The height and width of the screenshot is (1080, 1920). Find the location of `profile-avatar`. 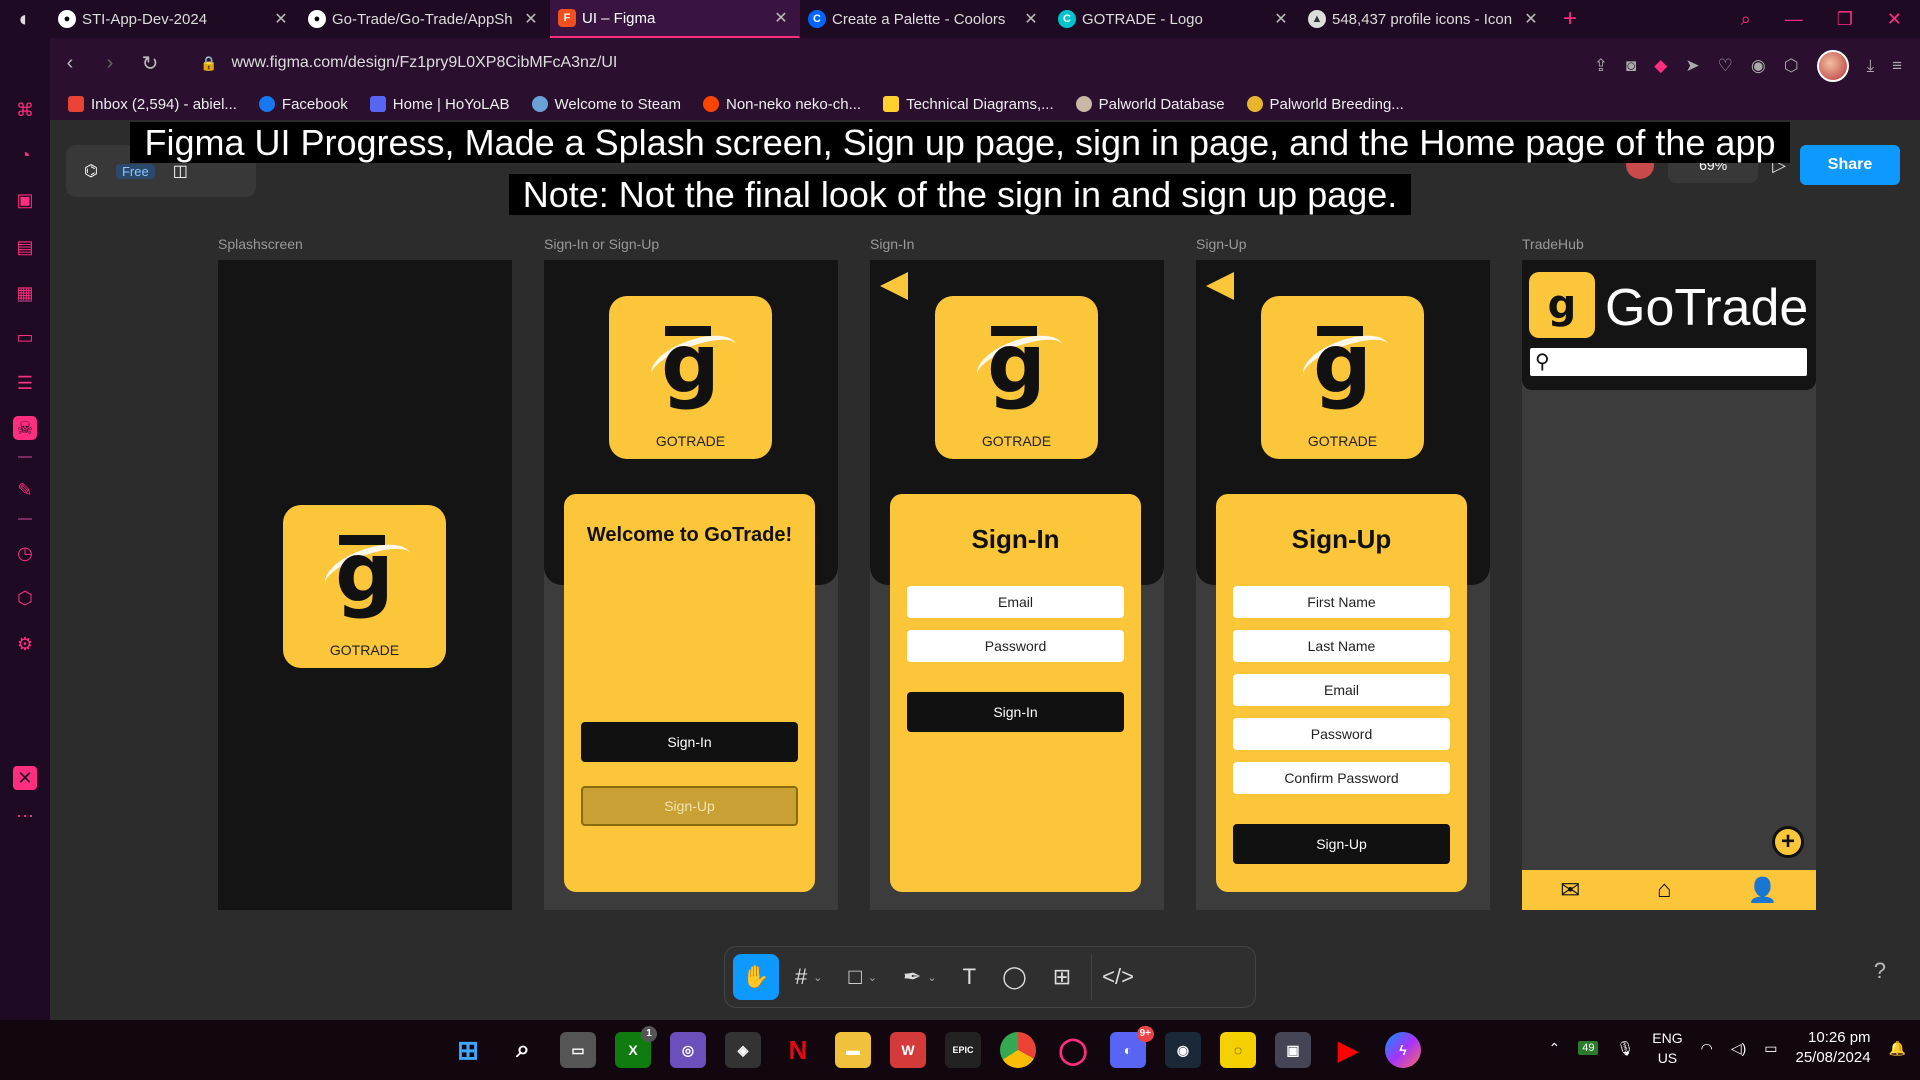

profile-avatar is located at coordinates (1832, 66).